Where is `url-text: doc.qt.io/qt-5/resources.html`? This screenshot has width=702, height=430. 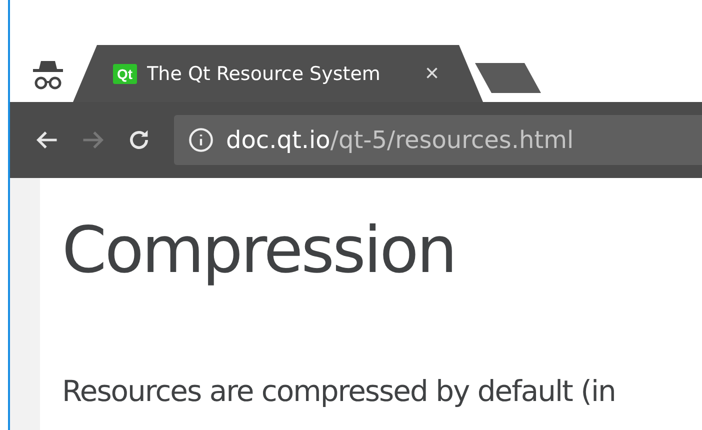 url-text: doc.qt.io/qt-5/resources.html is located at coordinates (400, 140).